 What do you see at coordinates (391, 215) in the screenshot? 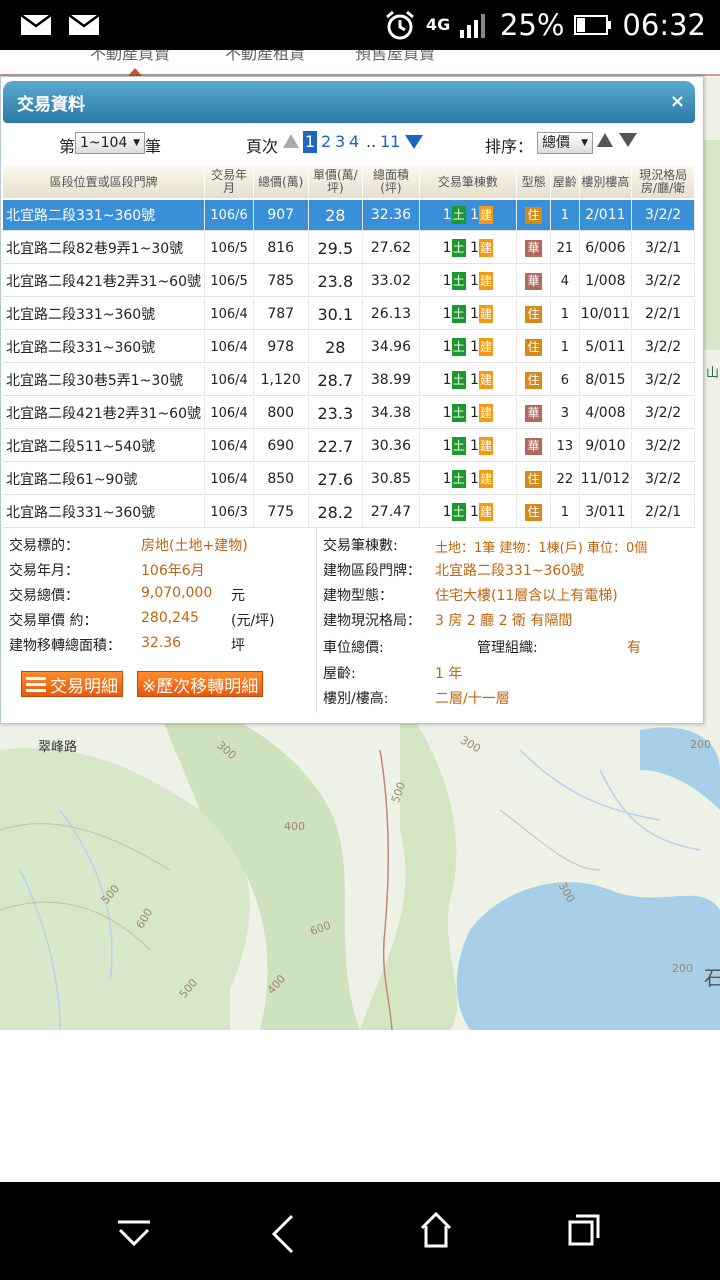
I see `cell-area: 32.36` at bounding box center [391, 215].